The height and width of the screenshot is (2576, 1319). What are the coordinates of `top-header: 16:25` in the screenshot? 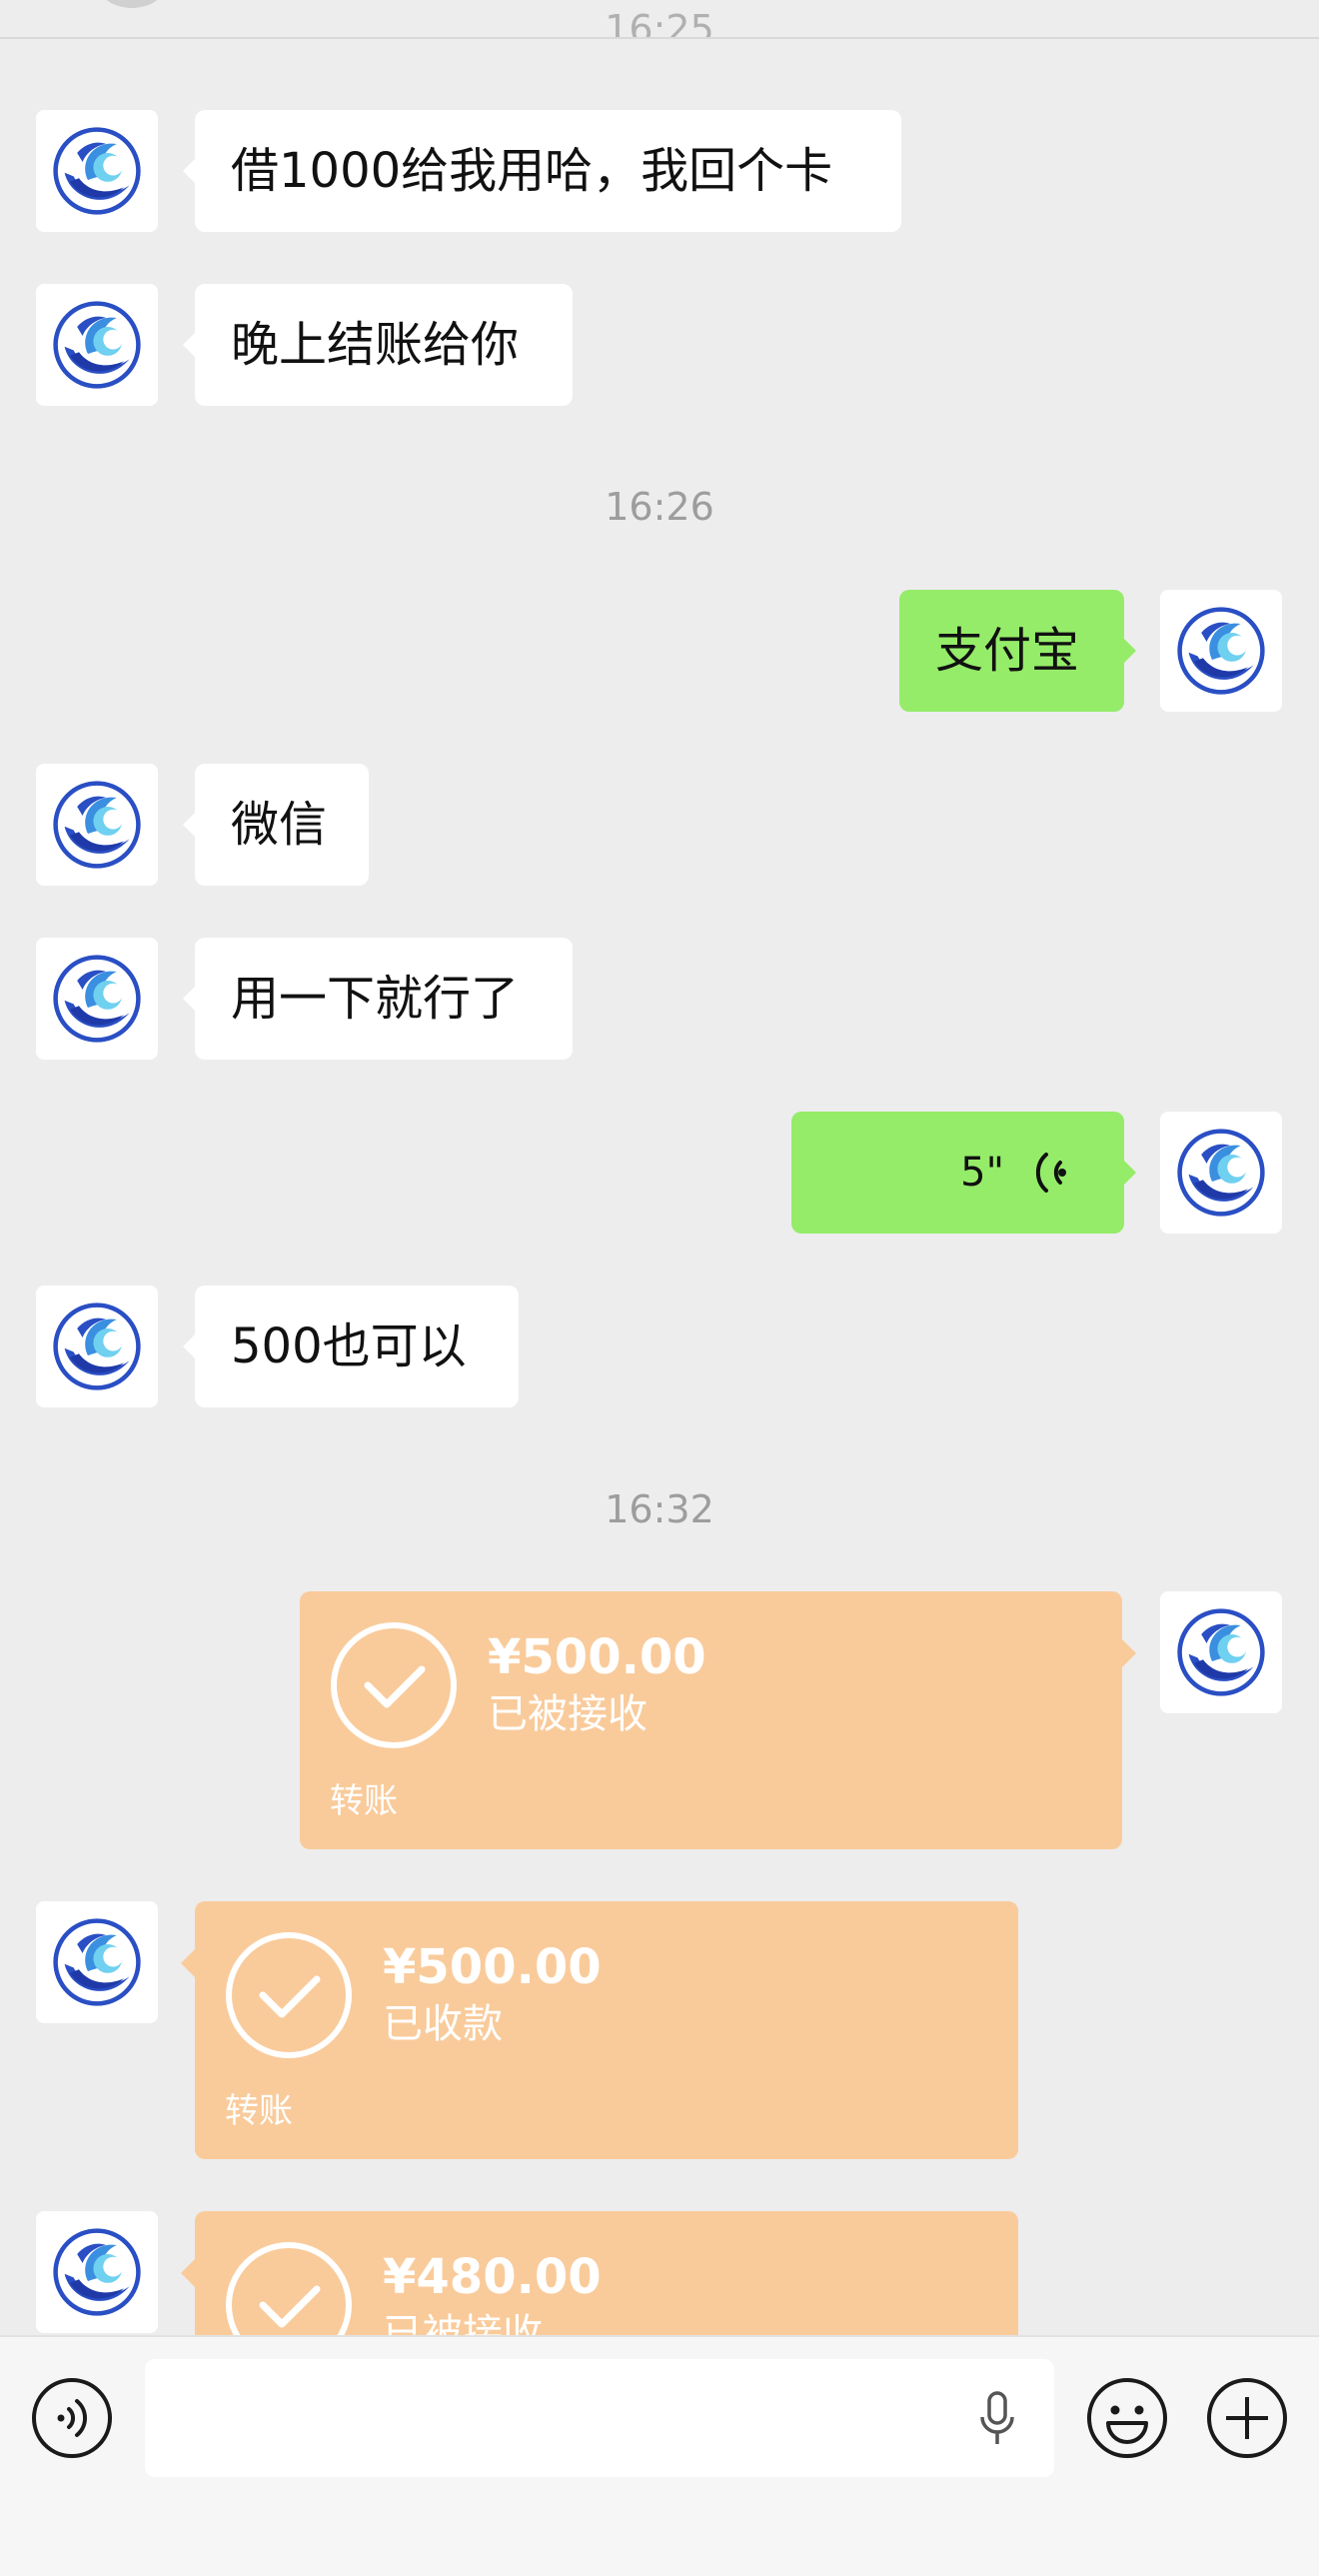 It's located at (659, 20).